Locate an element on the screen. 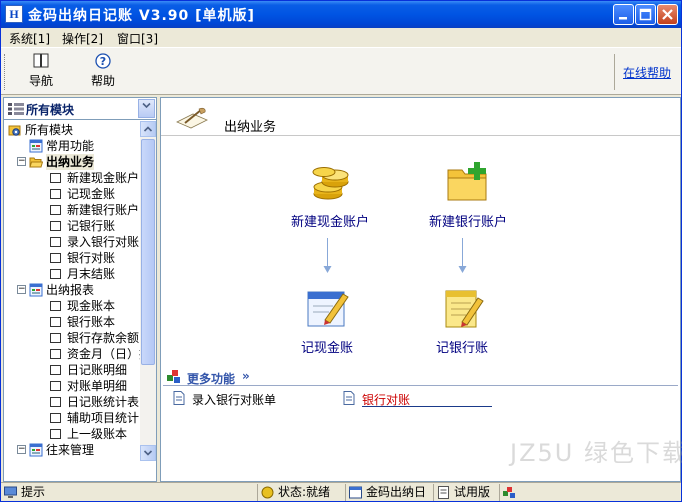  tree-item: 日记账统计表 is located at coordinates (72, 402).